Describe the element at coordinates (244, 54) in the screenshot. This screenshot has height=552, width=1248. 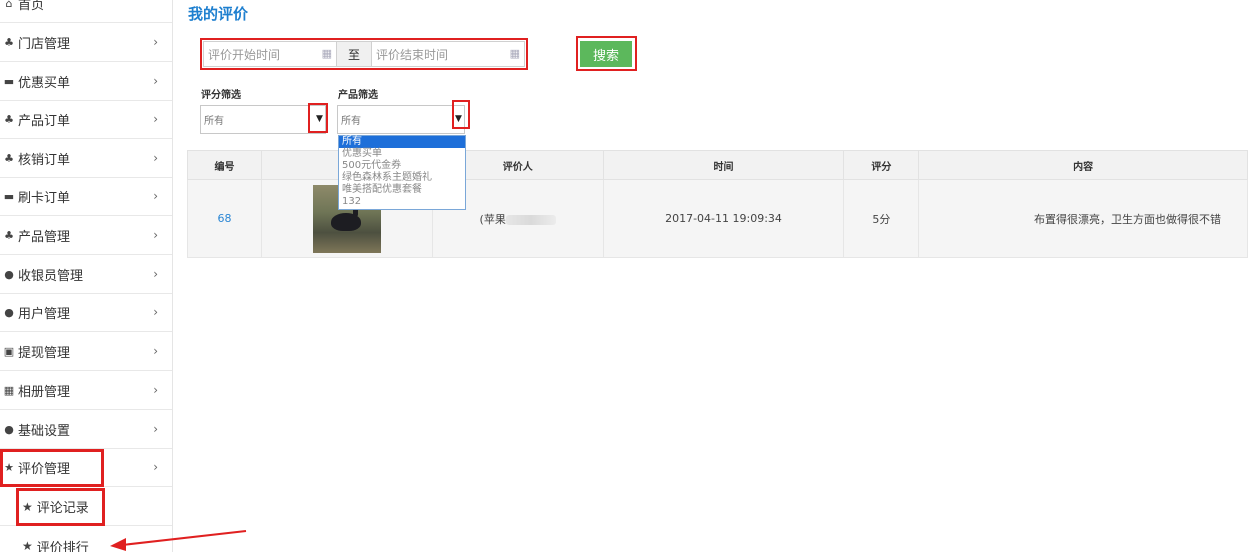
I see `start-date-placeholder: 评价开始时间` at that location.